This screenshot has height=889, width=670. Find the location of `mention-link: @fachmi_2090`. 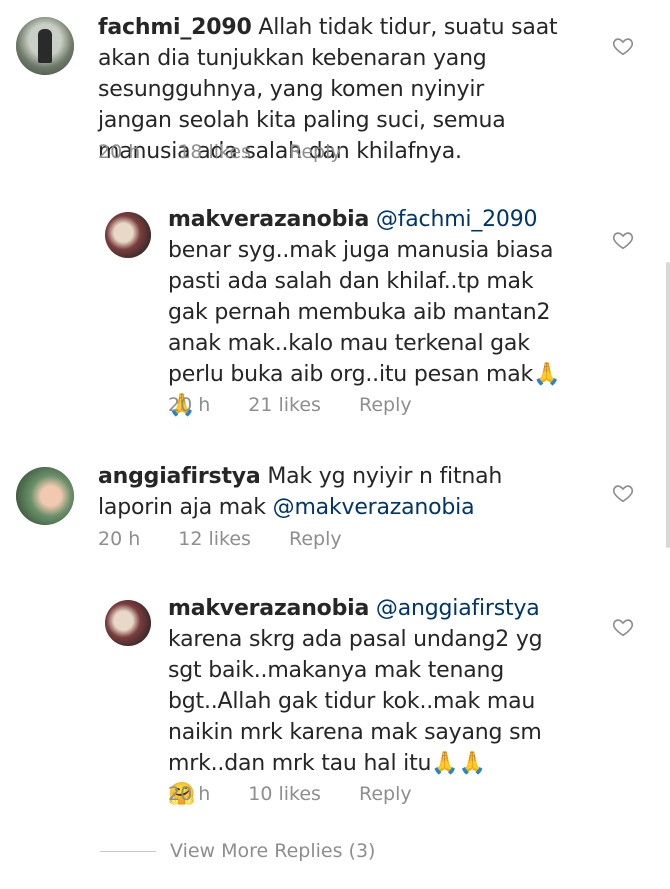

mention-link: @fachmi_2090 is located at coordinates (457, 219).